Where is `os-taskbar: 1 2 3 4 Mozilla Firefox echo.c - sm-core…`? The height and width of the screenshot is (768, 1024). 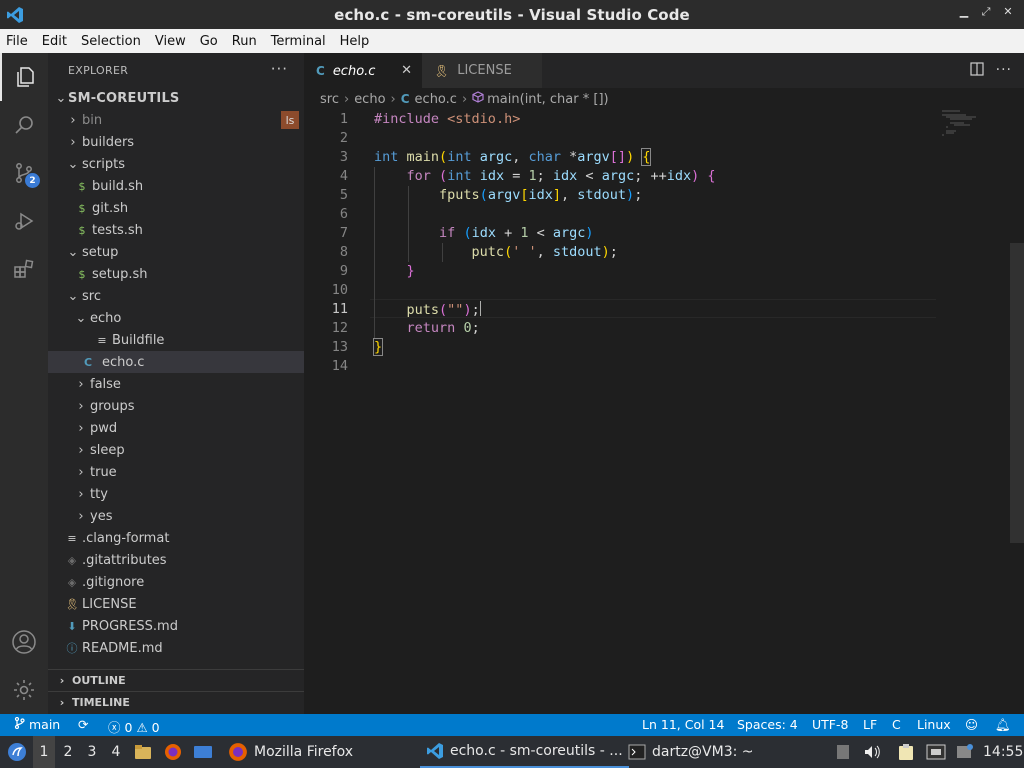 os-taskbar: 1 2 3 4 Mozilla Firefox echo.c - sm-core… is located at coordinates (512, 752).